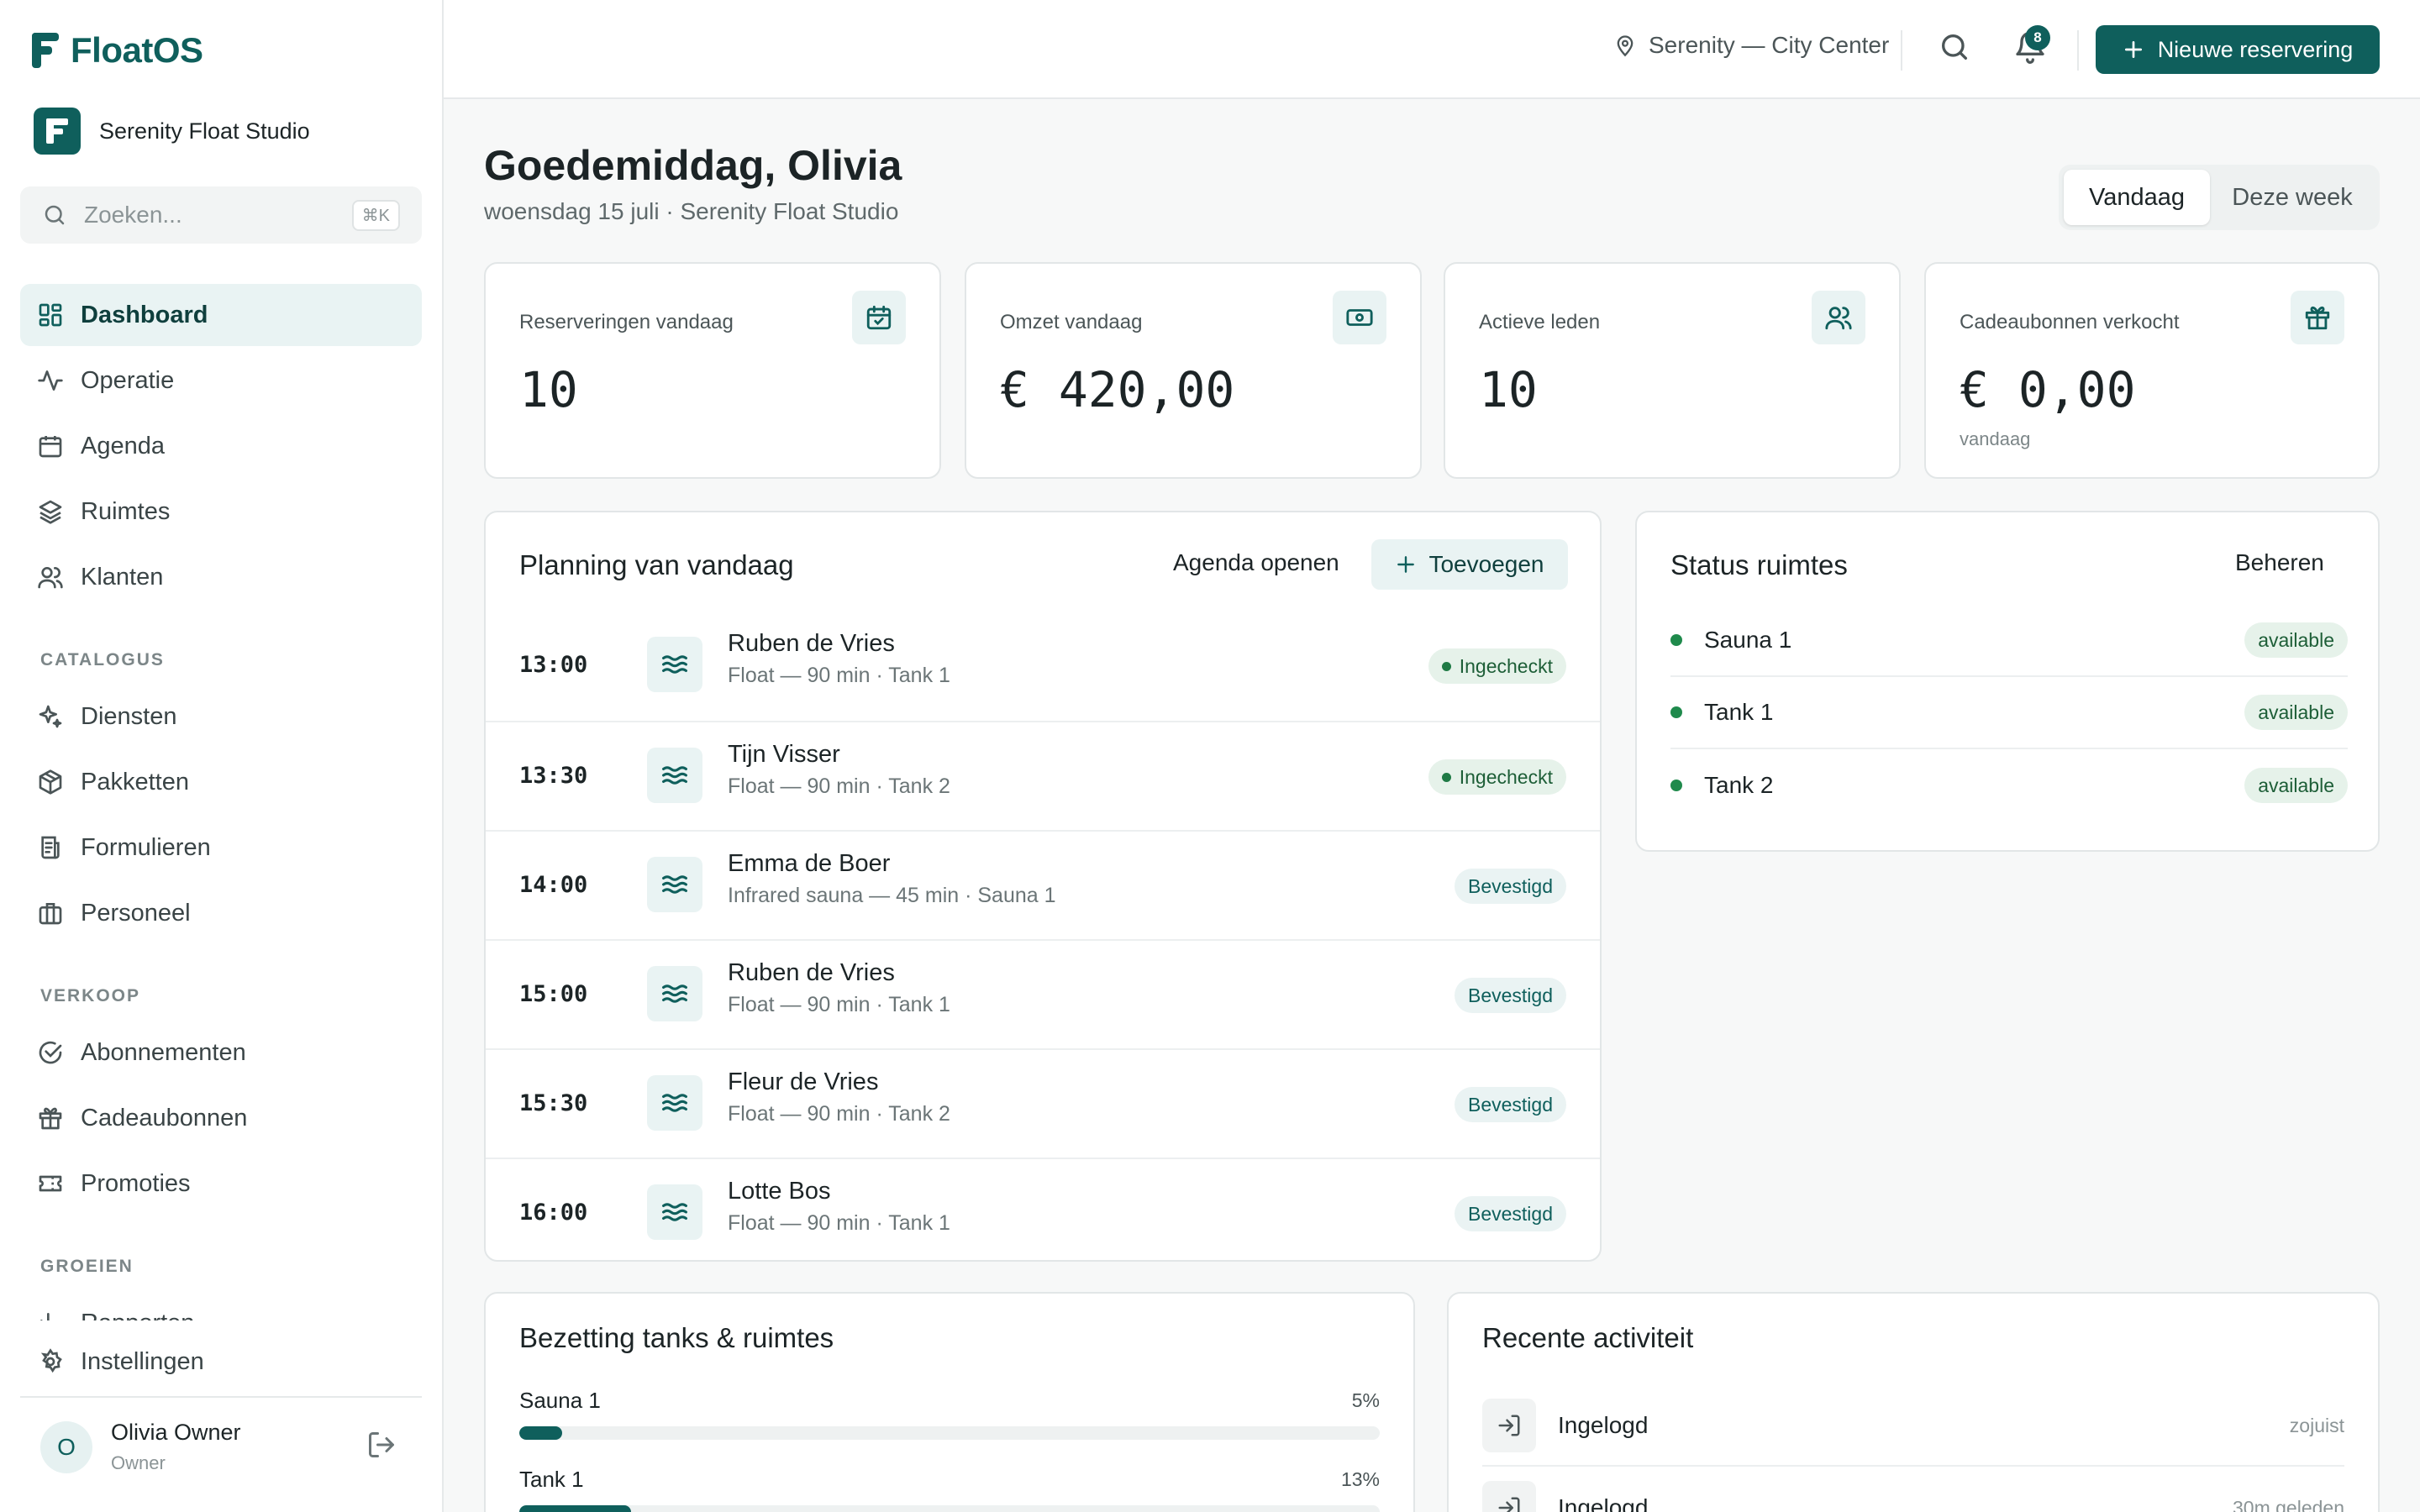 This screenshot has width=2420, height=1512. What do you see at coordinates (950, 1508) in the screenshot?
I see `occupancy-bar` at bounding box center [950, 1508].